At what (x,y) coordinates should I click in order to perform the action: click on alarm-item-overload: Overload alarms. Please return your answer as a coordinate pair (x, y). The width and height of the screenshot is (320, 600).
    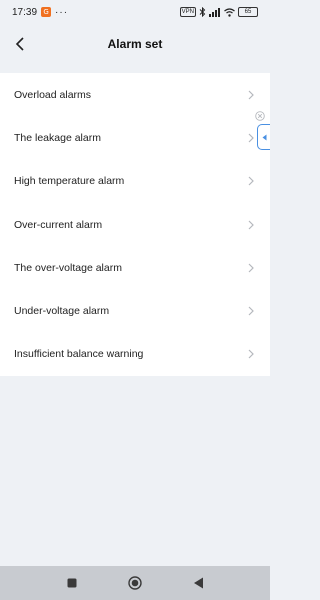
    Looking at the image, I should click on (135, 94).